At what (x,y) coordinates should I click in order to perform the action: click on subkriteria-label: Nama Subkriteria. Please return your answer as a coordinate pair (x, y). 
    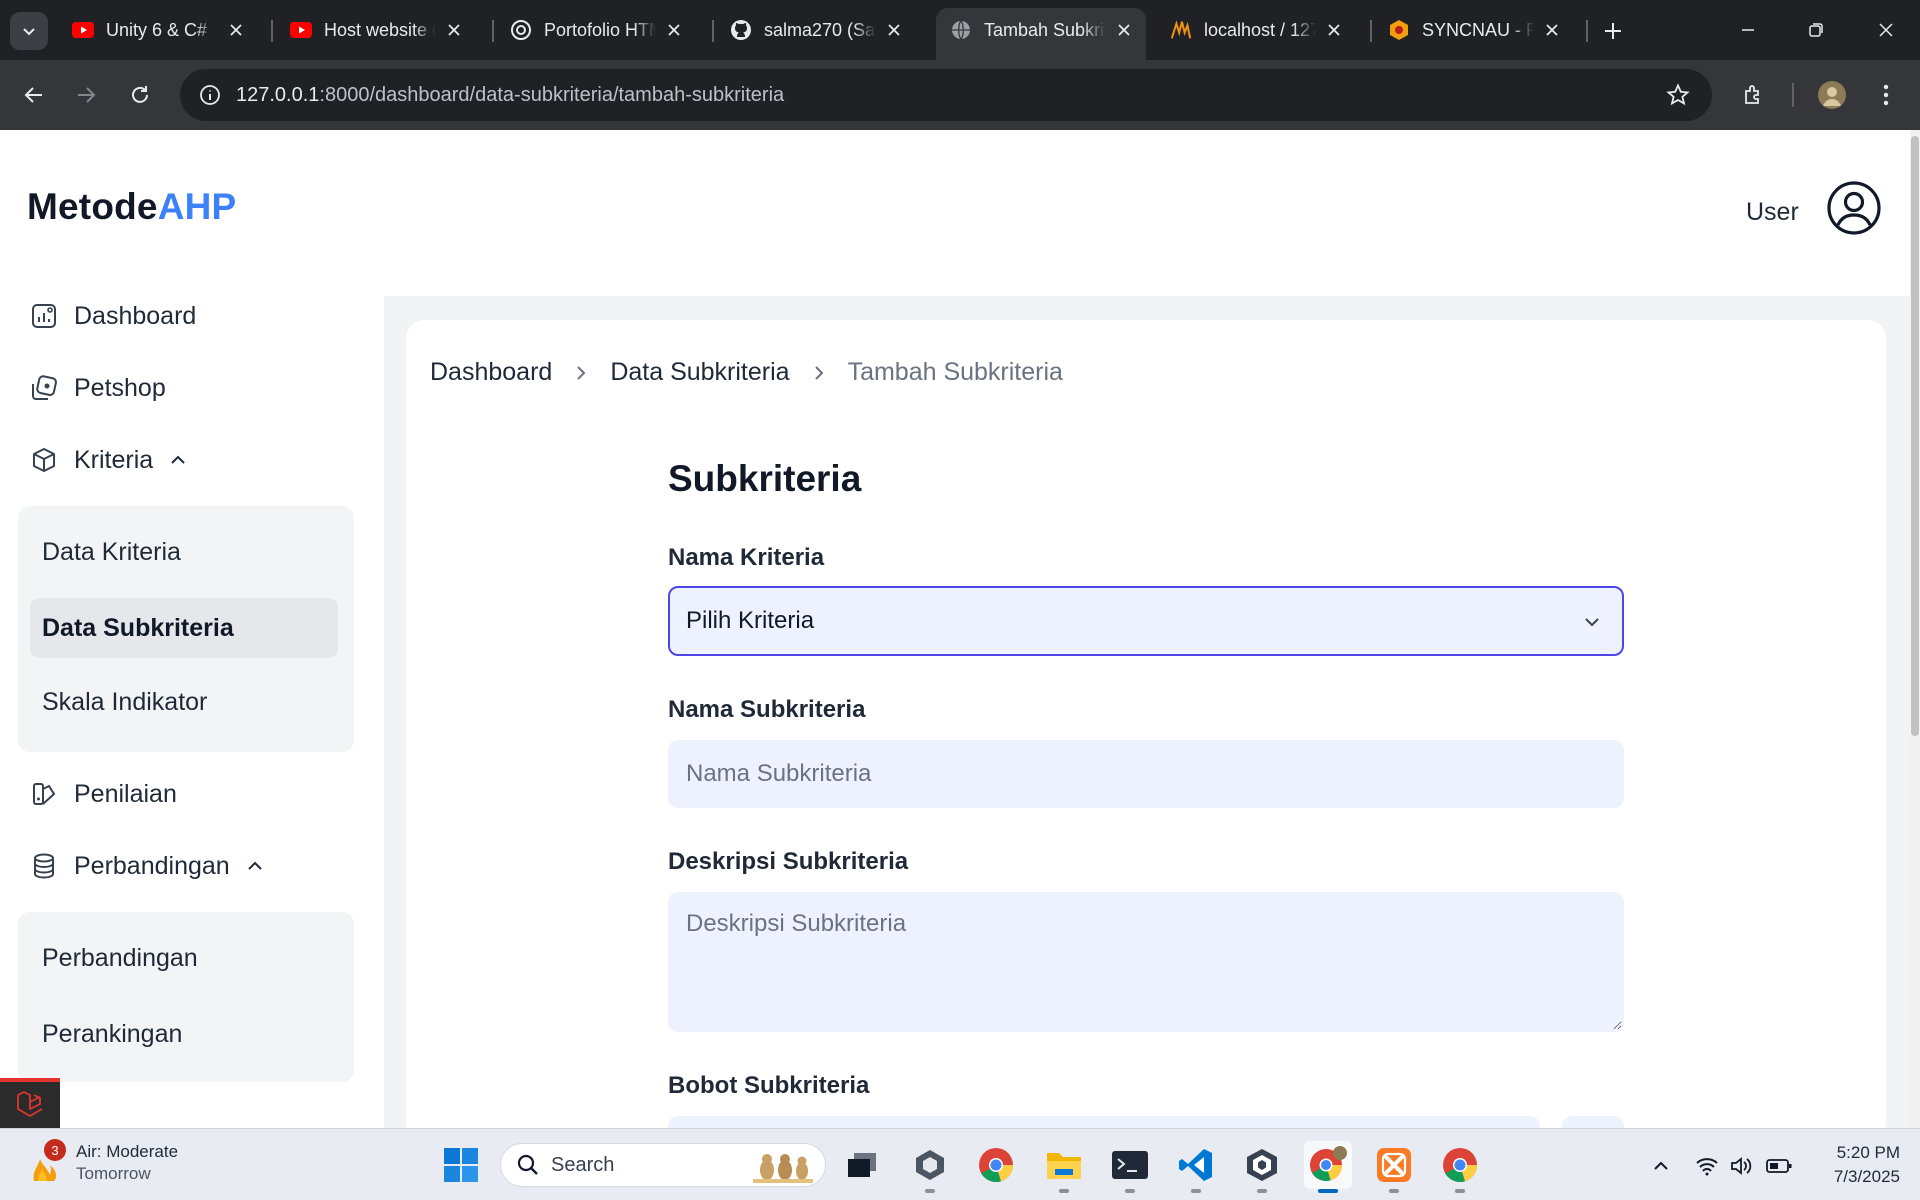
    Looking at the image, I should click on (767, 709).